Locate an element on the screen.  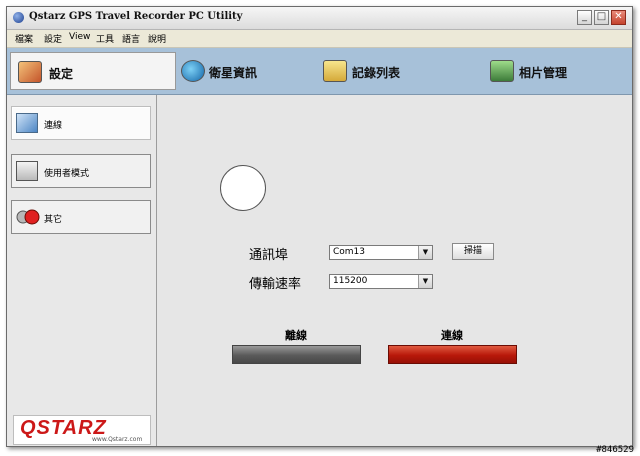
tab-satellite-info-label: 衛星資訊 is located at coordinates (233, 73).